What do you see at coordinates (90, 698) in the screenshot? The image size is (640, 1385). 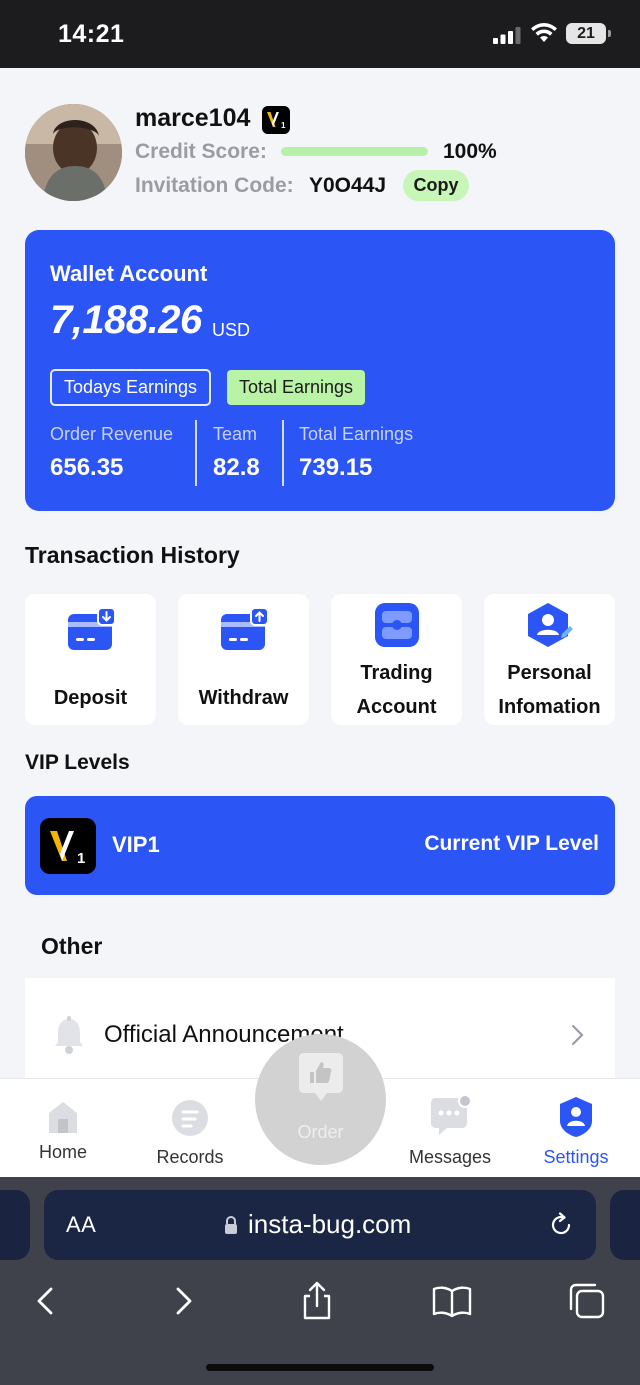 I see `deposit-label: Deposit` at bounding box center [90, 698].